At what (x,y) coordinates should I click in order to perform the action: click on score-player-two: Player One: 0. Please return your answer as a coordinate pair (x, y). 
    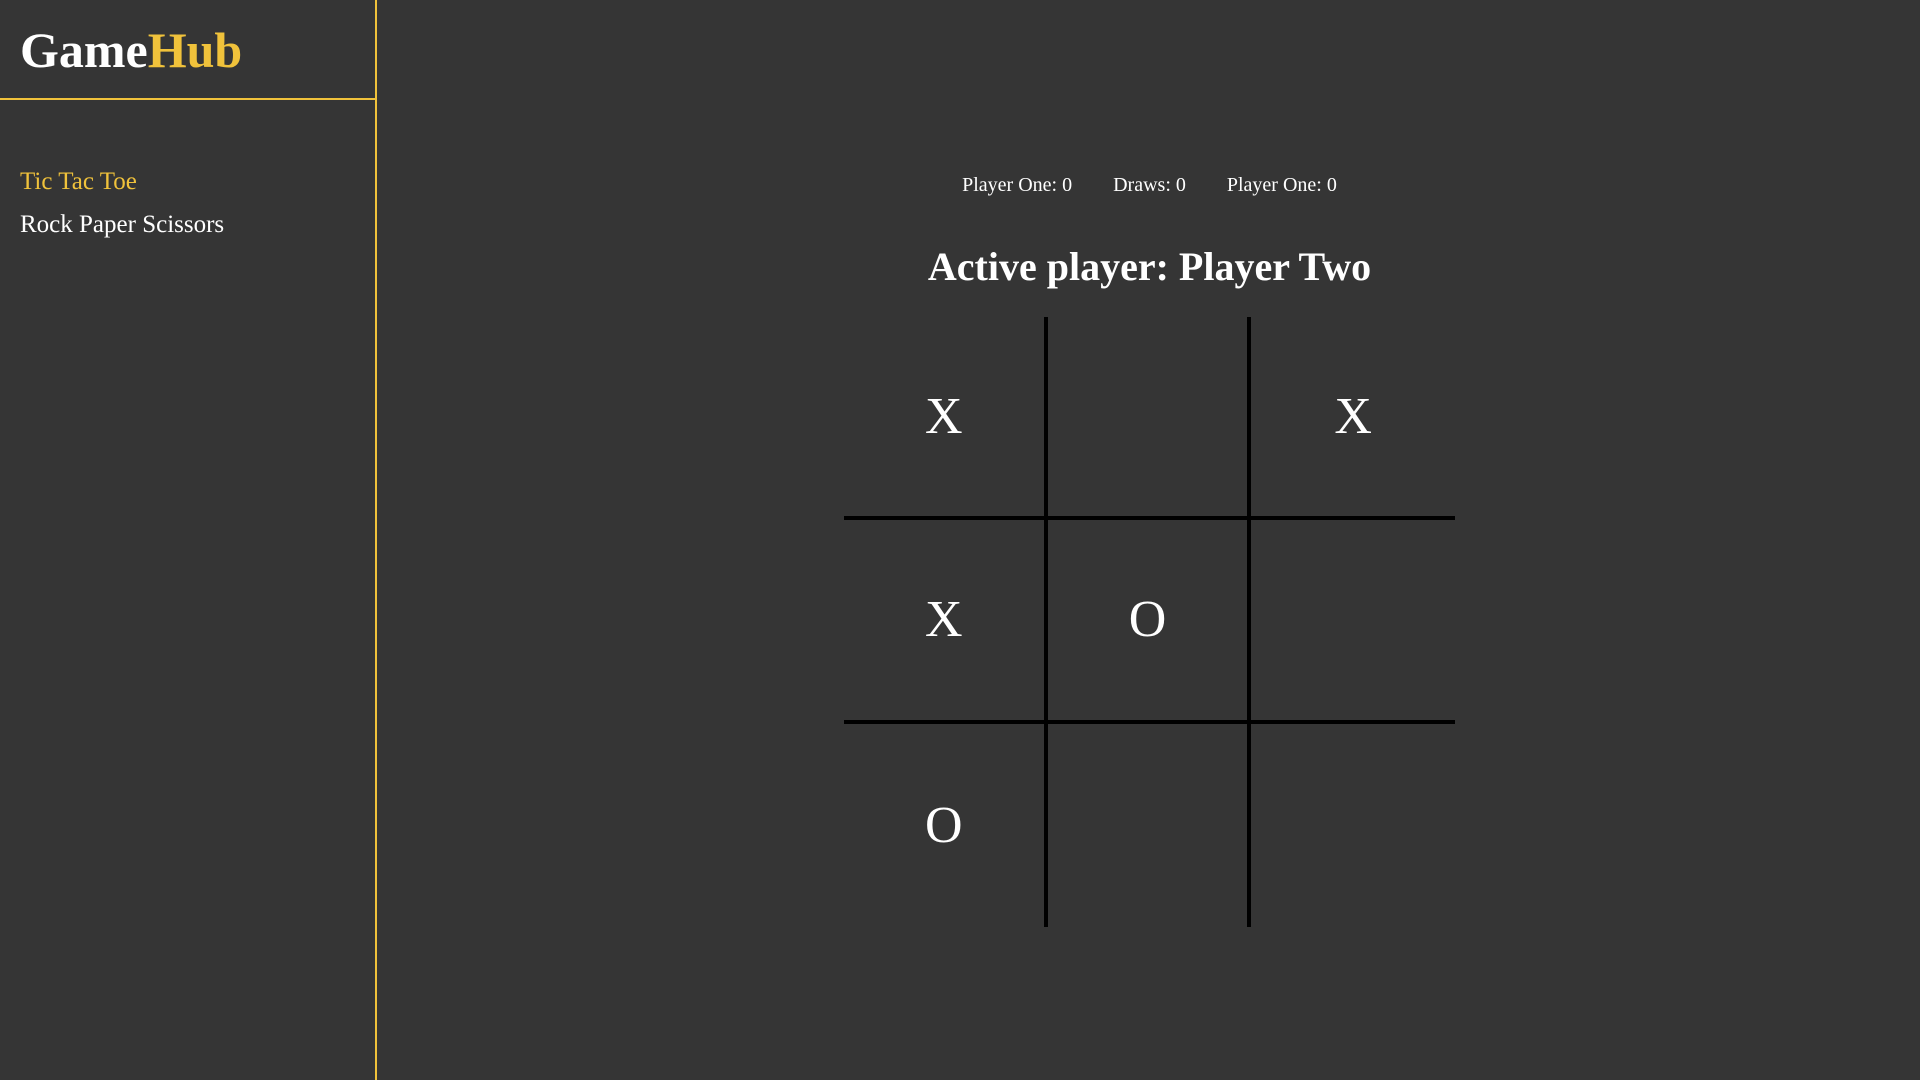
    Looking at the image, I should click on (1281, 185).